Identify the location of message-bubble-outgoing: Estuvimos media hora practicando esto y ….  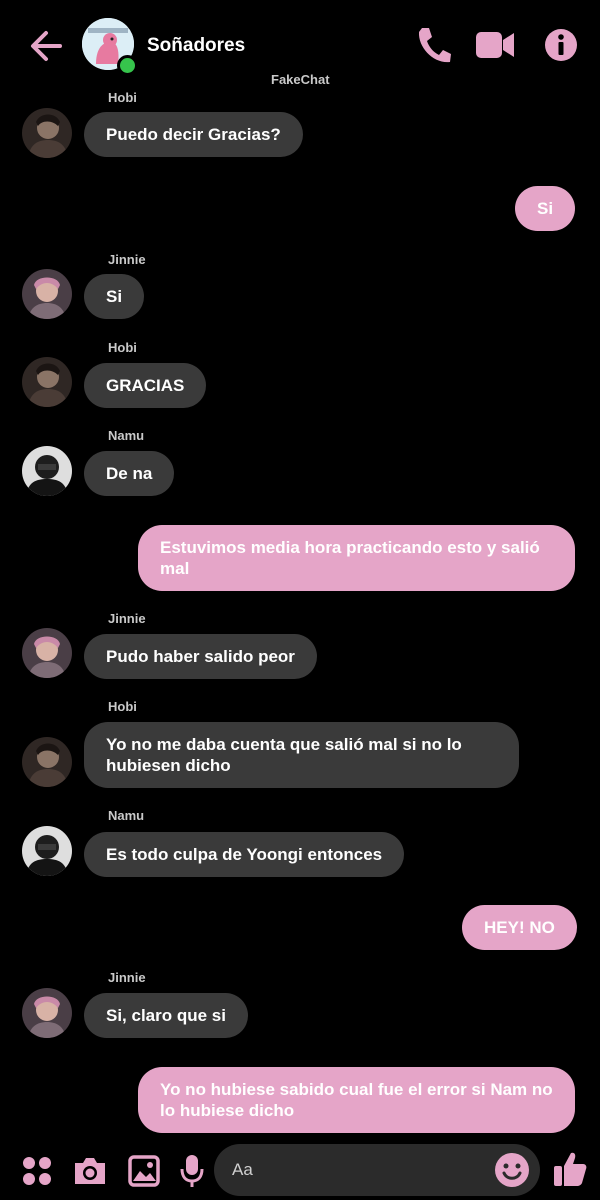
(356, 558).